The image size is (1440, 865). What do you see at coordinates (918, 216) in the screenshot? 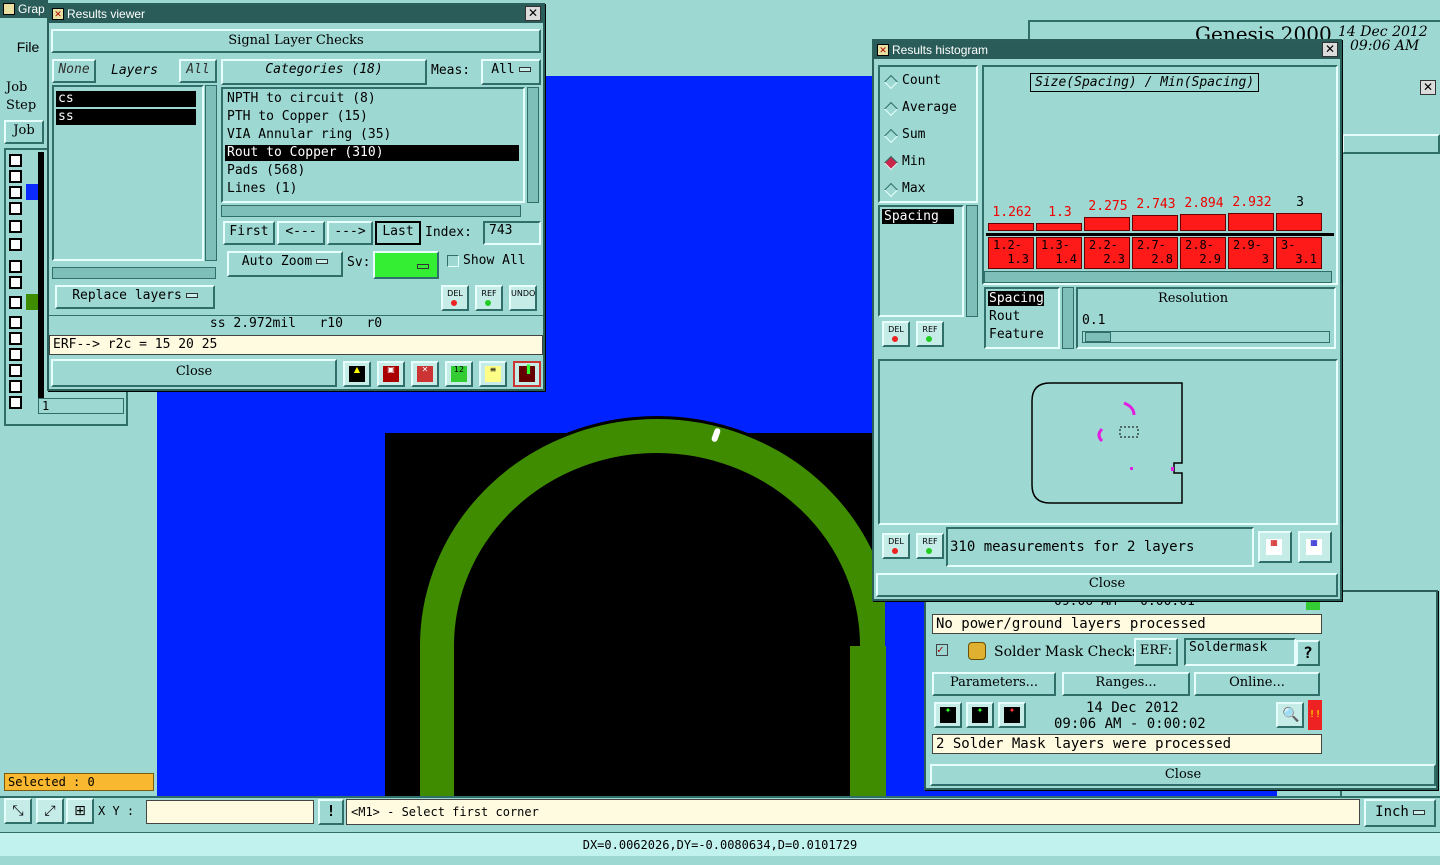
I see `attr-list-item: Spacing` at bounding box center [918, 216].